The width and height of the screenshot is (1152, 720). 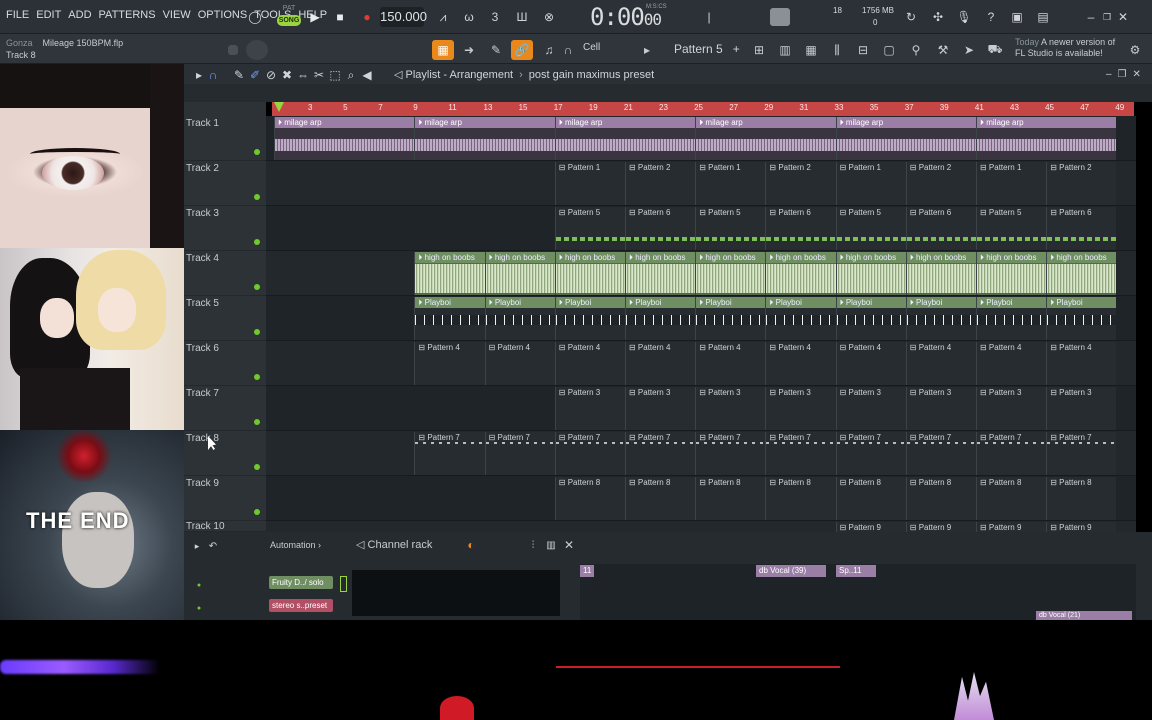 I want to click on track-header-2: Track 2, so click(x=225, y=183).